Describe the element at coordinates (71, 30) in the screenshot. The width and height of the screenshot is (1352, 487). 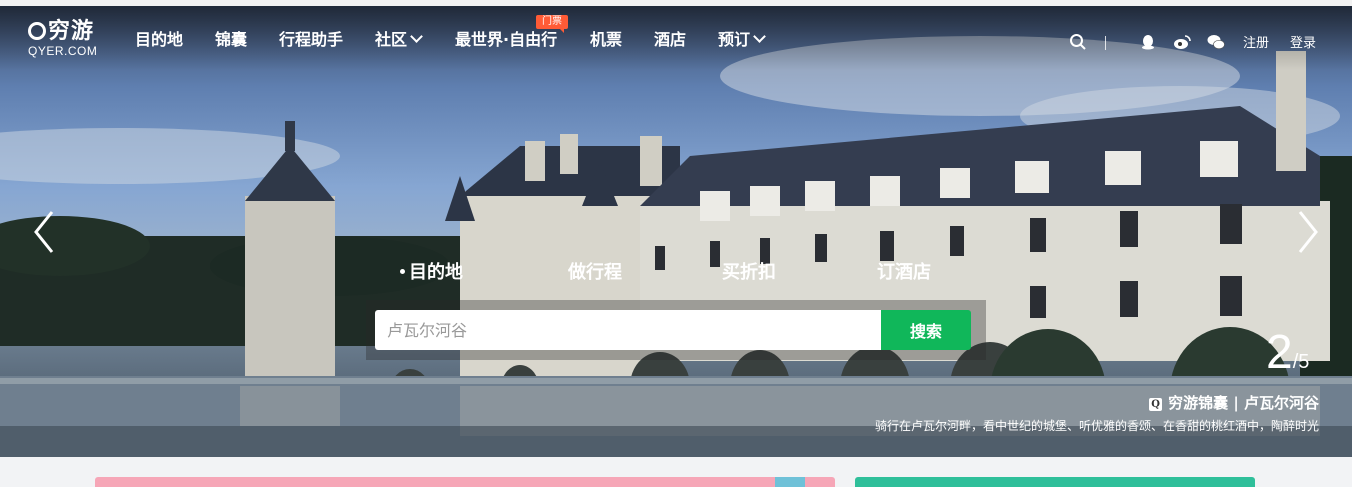
I see `logo-cn-text: 穷游` at that location.